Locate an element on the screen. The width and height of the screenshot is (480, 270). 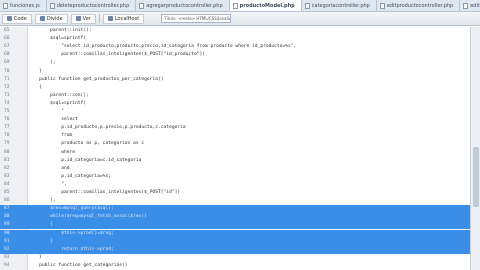
file-tab: agregarproductocontroller.php is located at coordinates (183, 5).